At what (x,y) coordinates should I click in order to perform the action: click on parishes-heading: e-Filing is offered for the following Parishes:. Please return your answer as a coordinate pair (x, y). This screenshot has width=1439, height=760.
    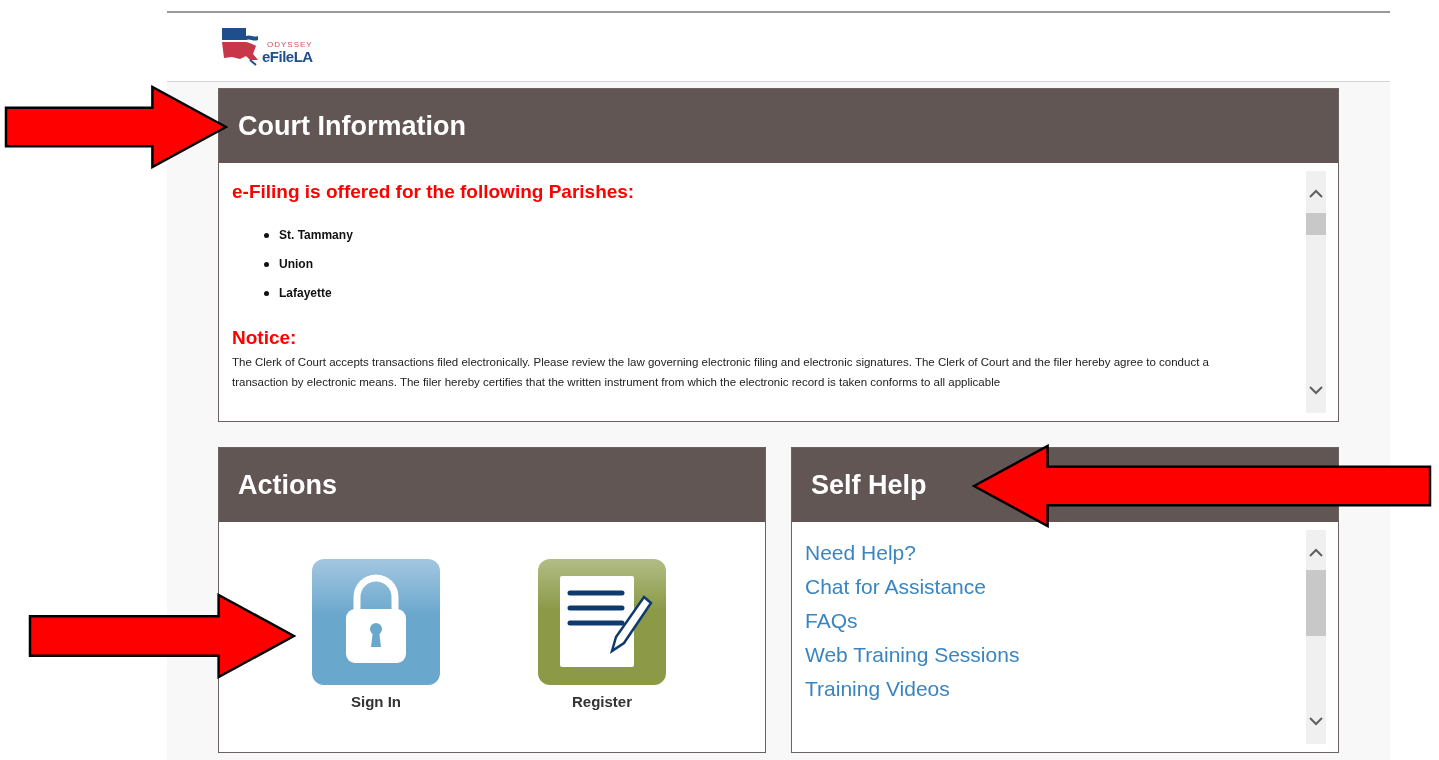
    Looking at the image, I should click on (434, 192).